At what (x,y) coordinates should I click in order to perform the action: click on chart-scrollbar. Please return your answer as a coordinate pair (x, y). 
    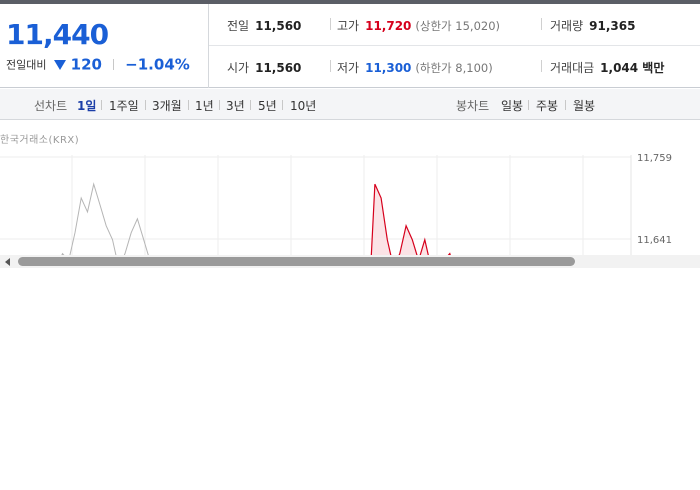
    Looking at the image, I should click on (350, 261).